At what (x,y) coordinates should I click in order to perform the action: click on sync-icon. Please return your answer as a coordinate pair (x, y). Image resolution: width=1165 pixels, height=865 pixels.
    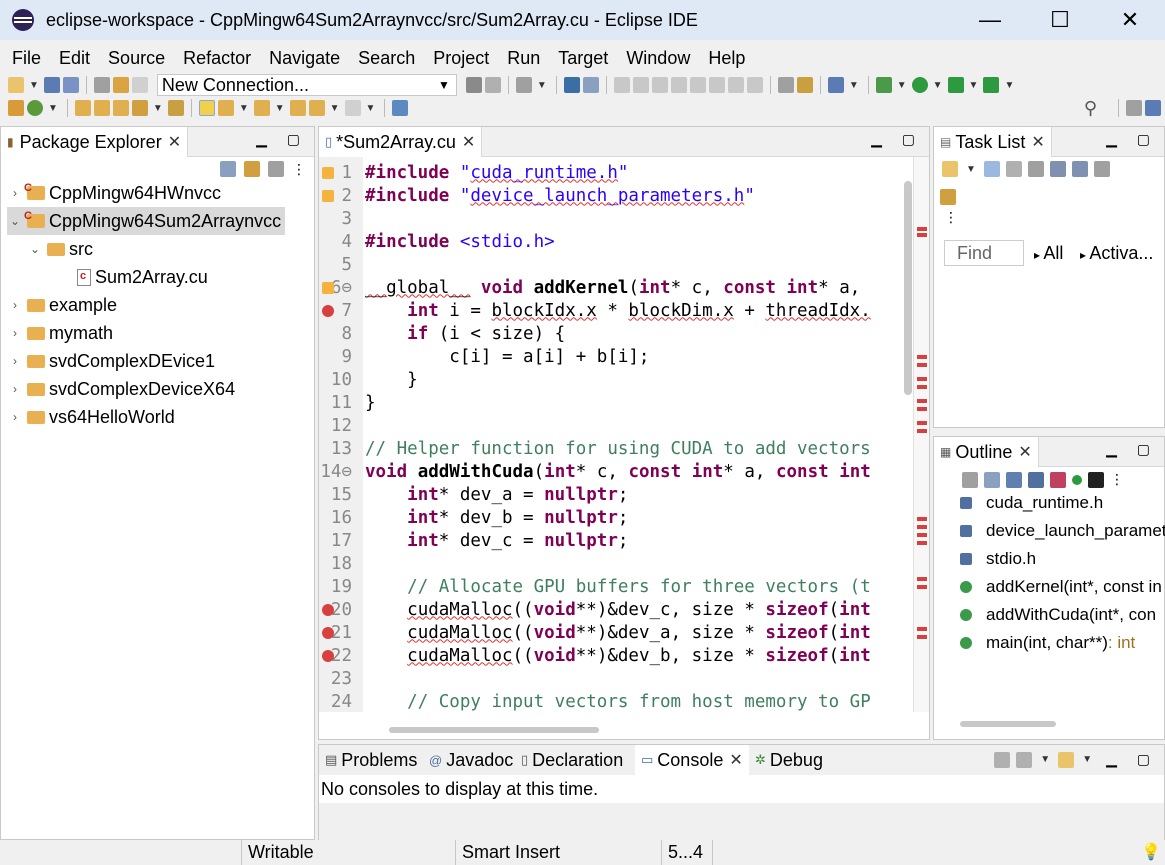
    Looking at the image, I should click on (948, 197).